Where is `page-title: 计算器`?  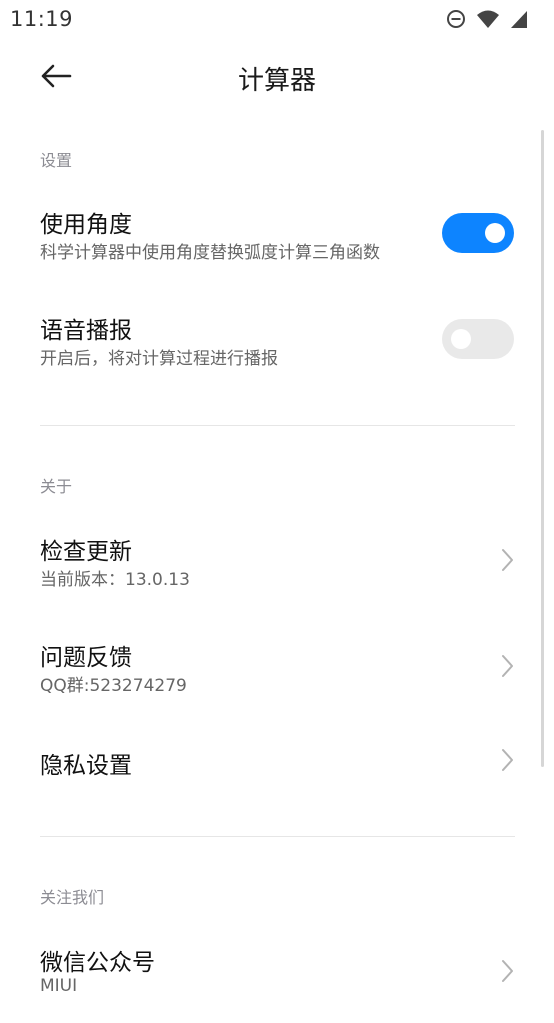 page-title: 计算器 is located at coordinates (276, 81).